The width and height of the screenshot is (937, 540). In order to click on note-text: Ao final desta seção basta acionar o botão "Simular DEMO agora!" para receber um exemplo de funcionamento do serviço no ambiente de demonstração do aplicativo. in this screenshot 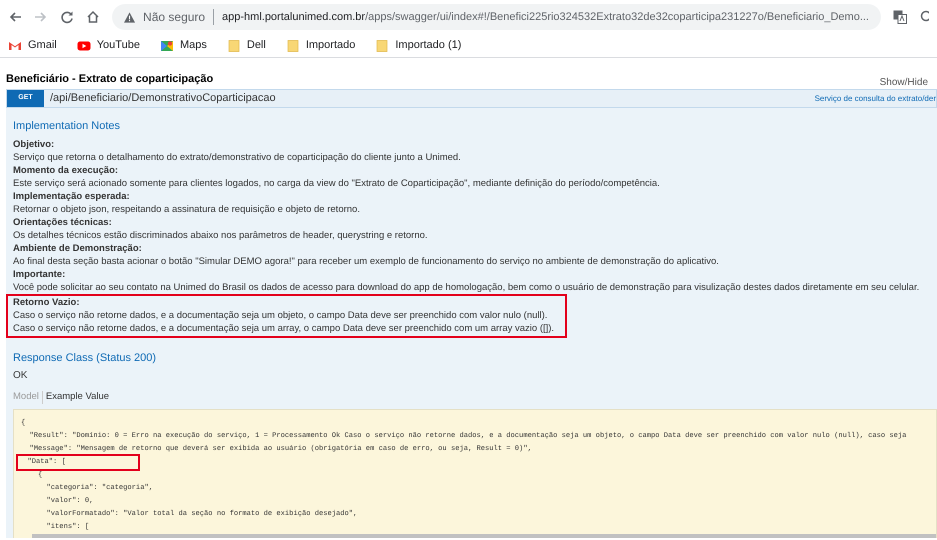, I will do `click(366, 261)`.